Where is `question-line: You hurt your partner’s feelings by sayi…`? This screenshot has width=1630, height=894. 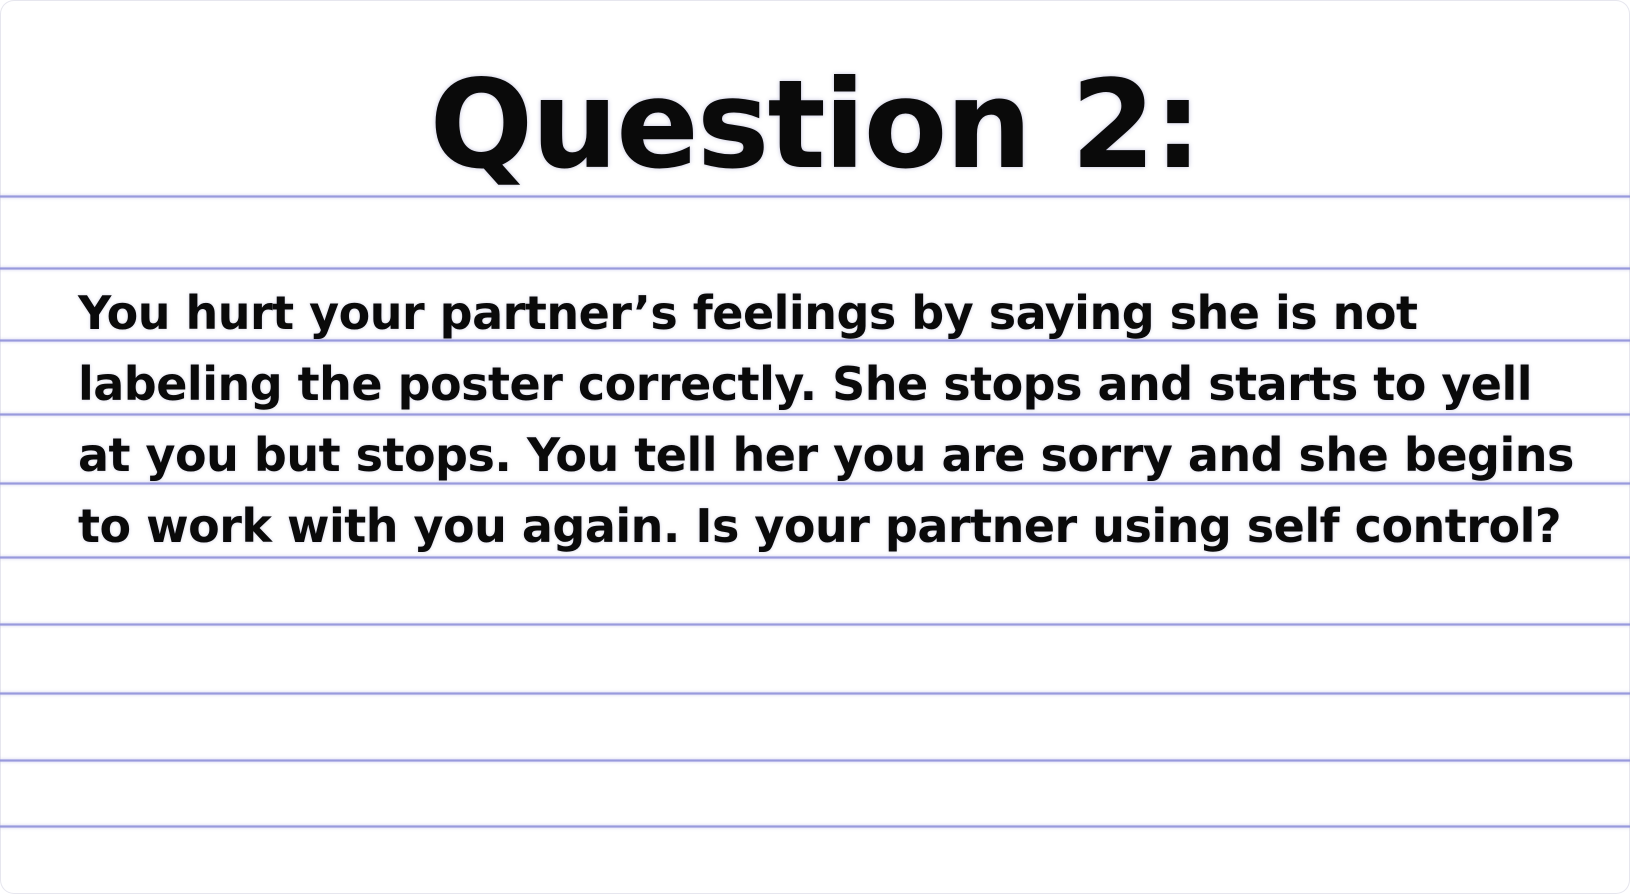
question-line: You hurt your partner’s feelings by sayi… is located at coordinates (748, 313).